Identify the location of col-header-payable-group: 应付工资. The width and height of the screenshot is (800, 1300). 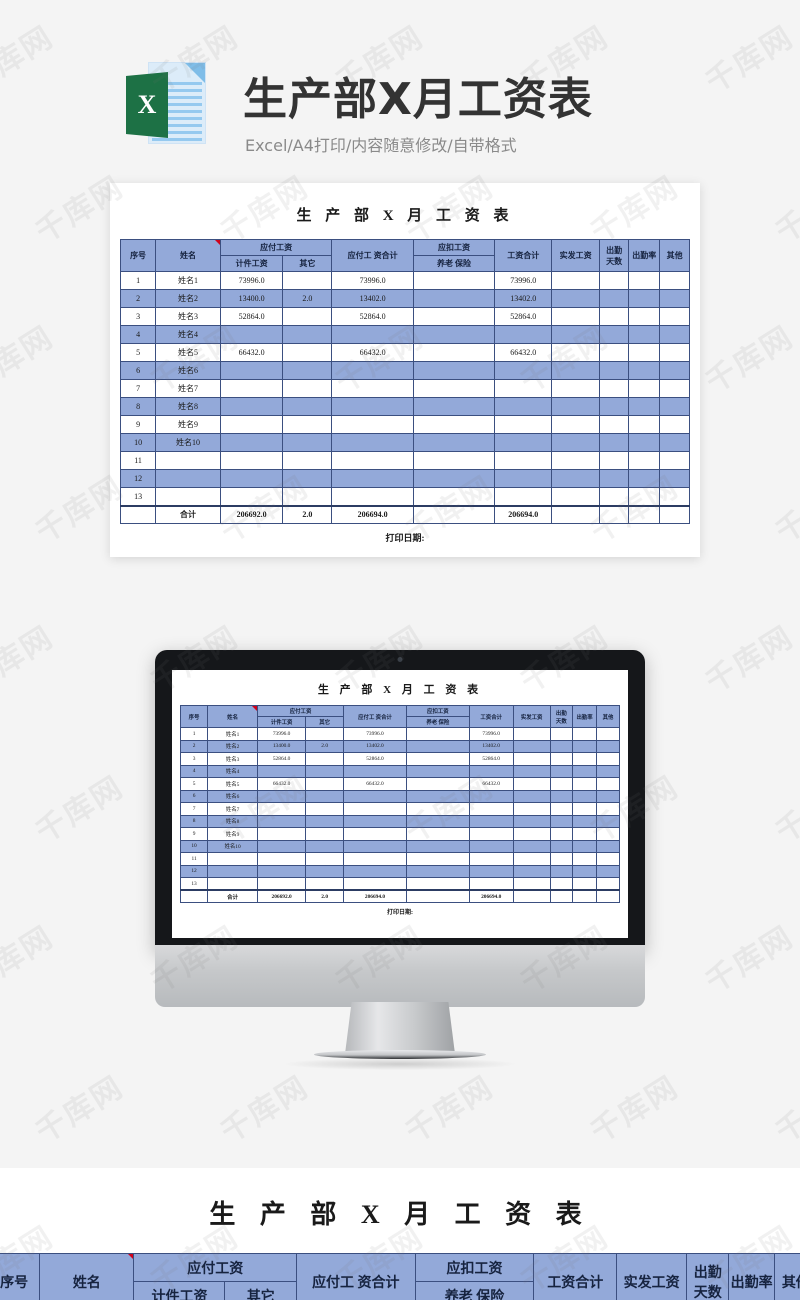
(276, 247).